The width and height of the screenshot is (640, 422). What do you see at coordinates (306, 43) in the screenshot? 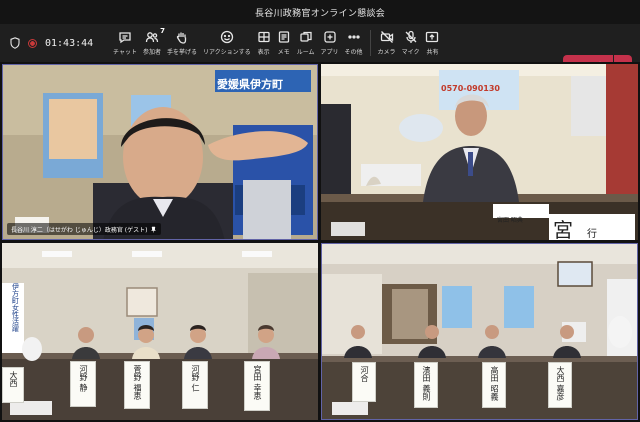
I see `rooms-button: ルーム` at bounding box center [306, 43].